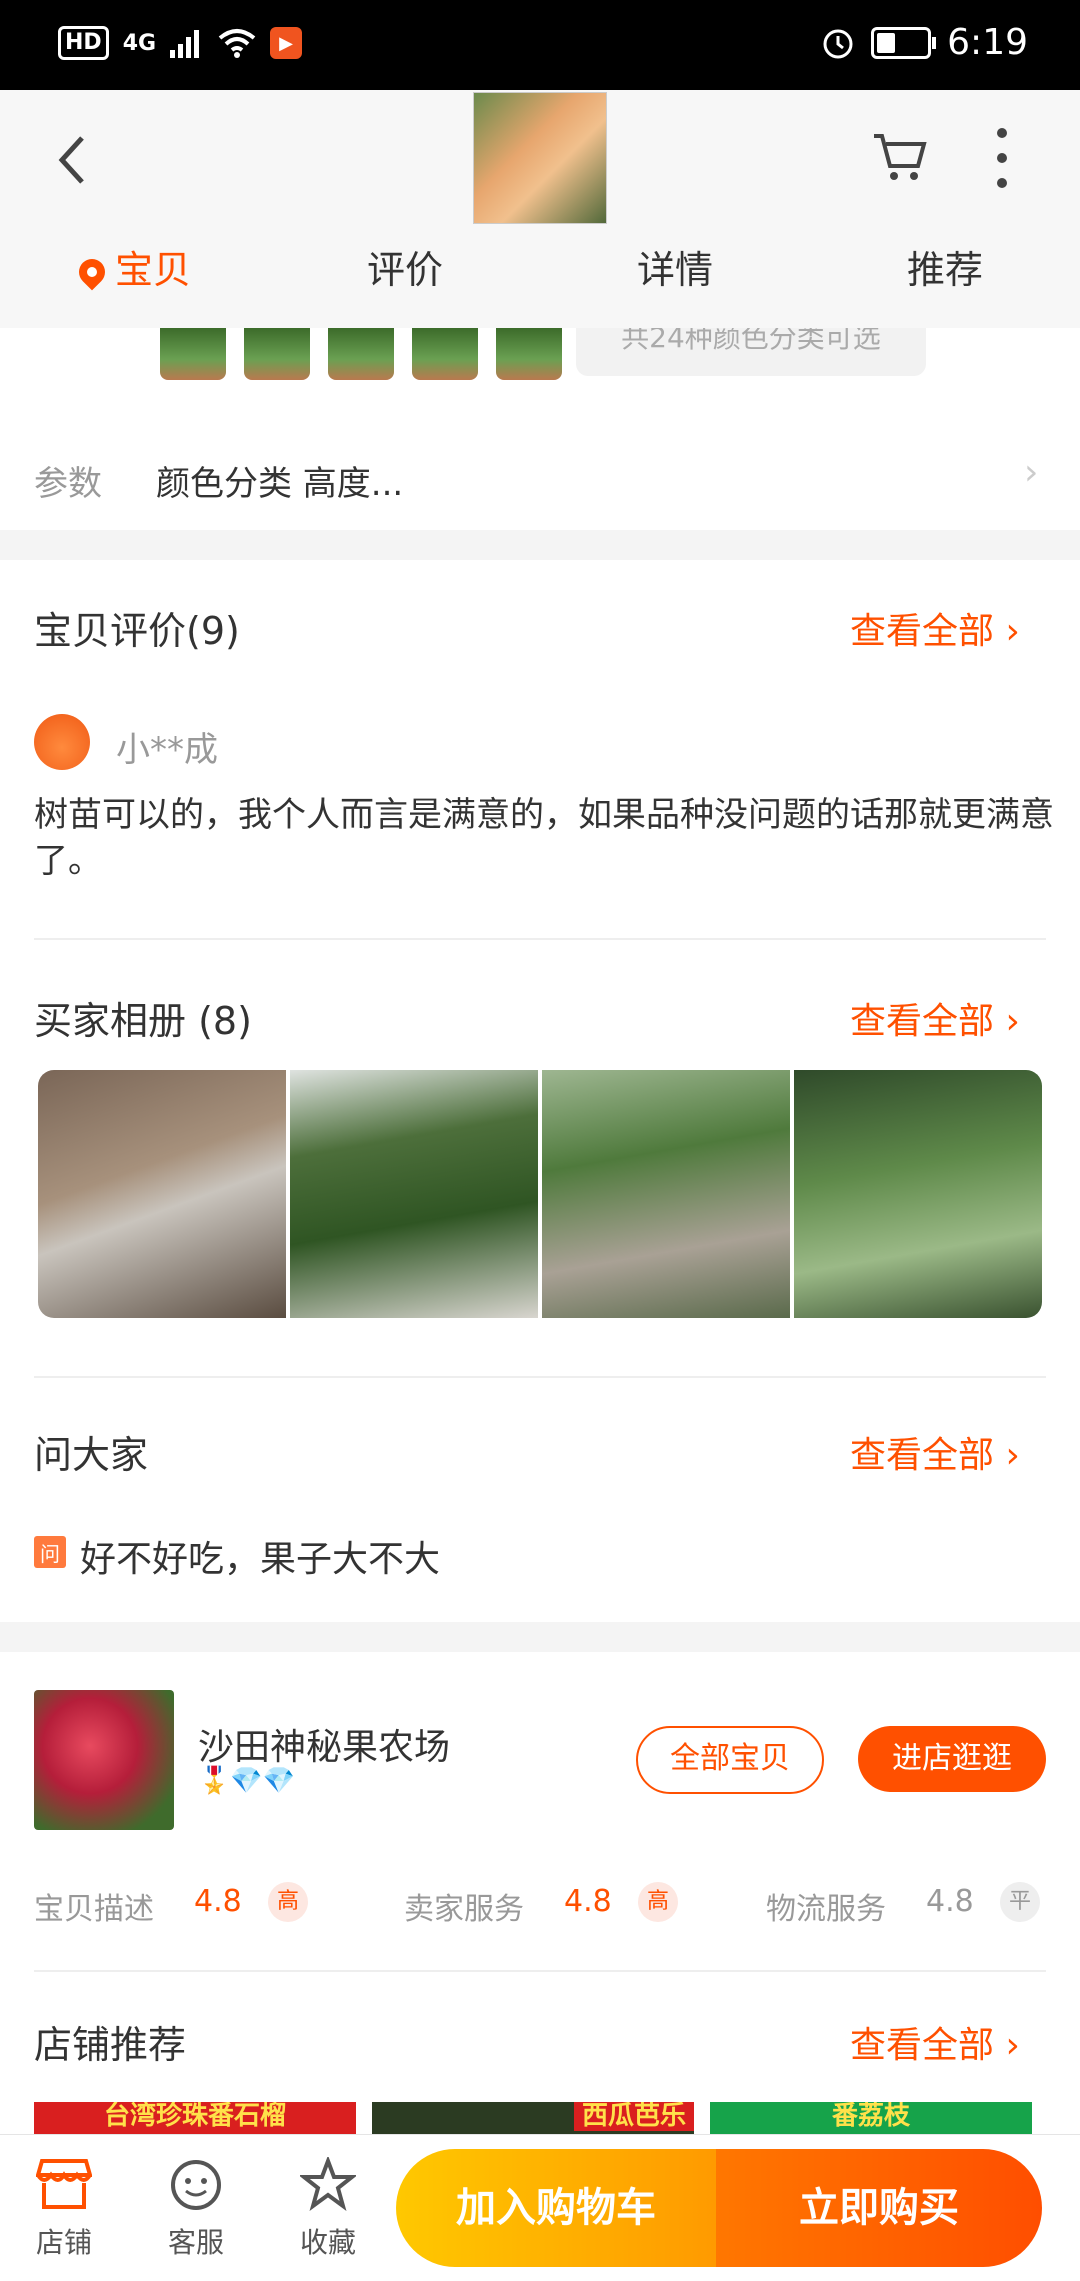  I want to click on product-thumbnail, so click(540, 158).